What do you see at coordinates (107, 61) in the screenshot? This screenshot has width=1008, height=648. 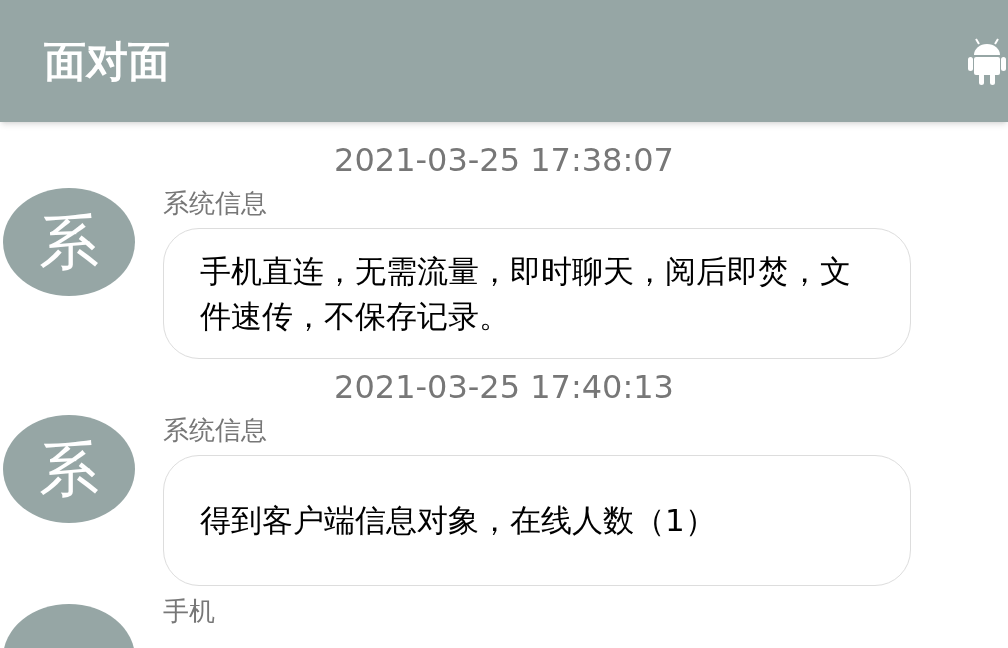 I see `app-title: 面对面` at bounding box center [107, 61].